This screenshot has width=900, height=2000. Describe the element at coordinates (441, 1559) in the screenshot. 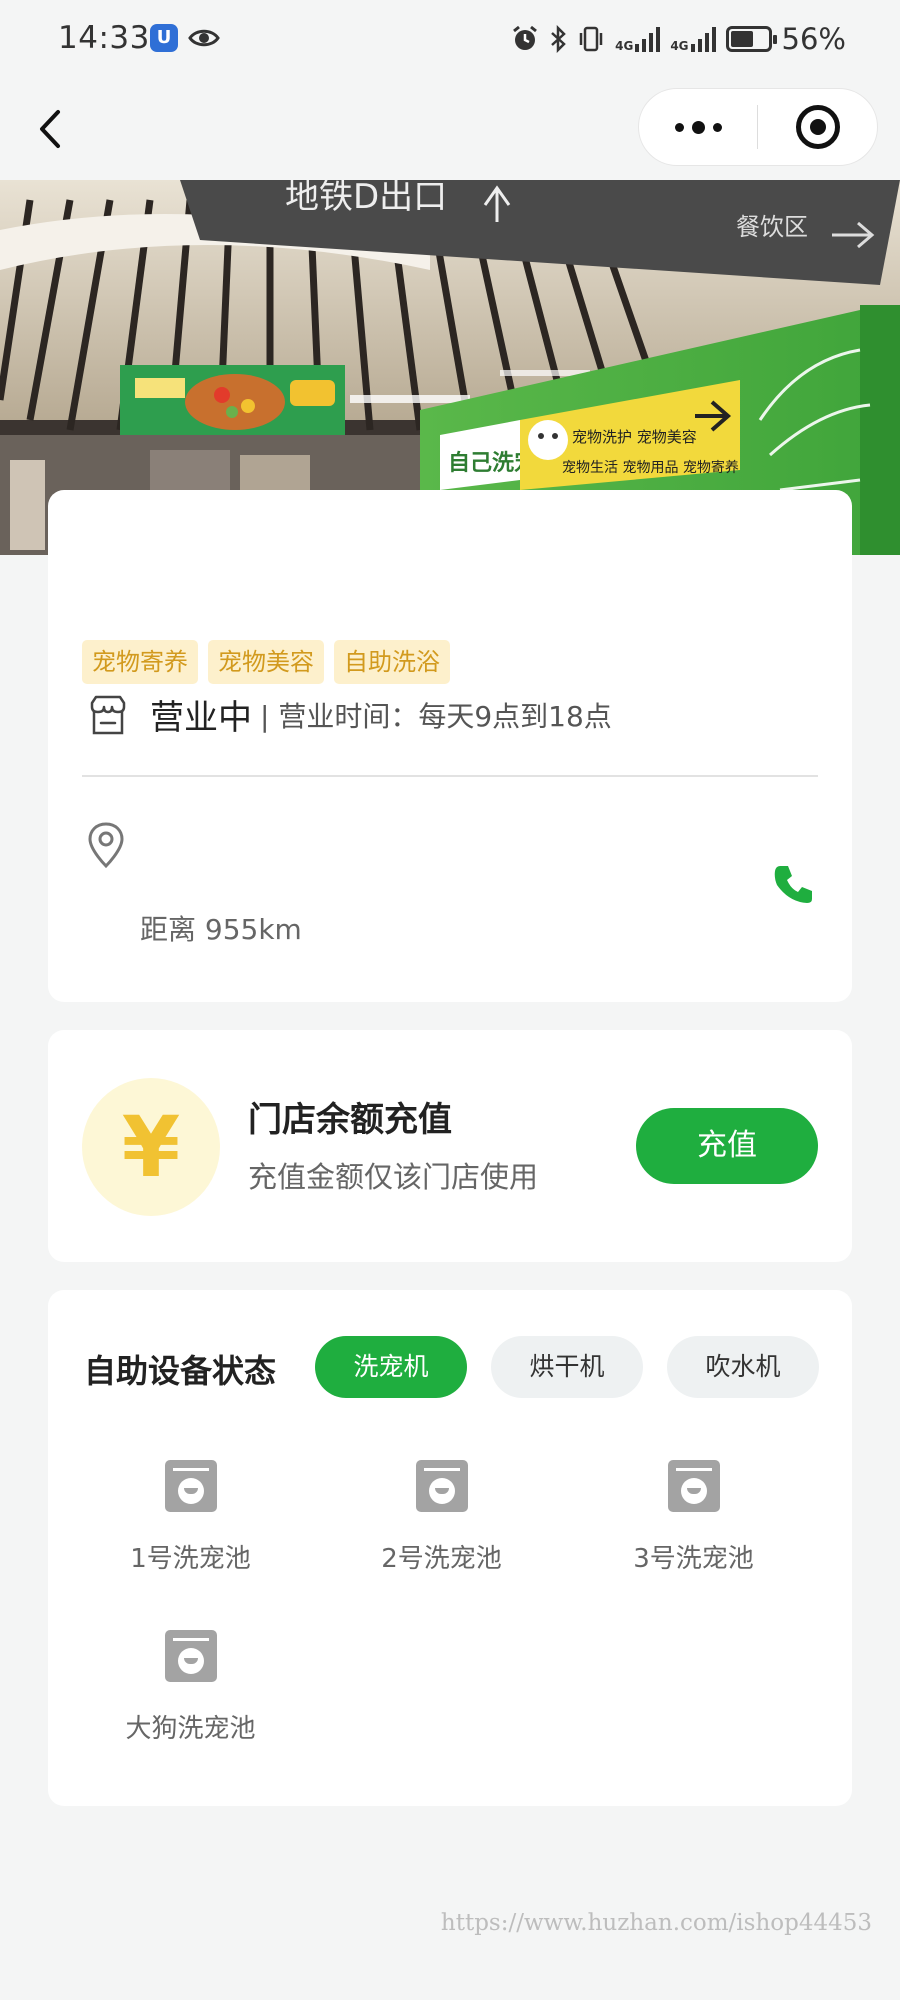

I see `device-label: 2号洗宠池` at that location.